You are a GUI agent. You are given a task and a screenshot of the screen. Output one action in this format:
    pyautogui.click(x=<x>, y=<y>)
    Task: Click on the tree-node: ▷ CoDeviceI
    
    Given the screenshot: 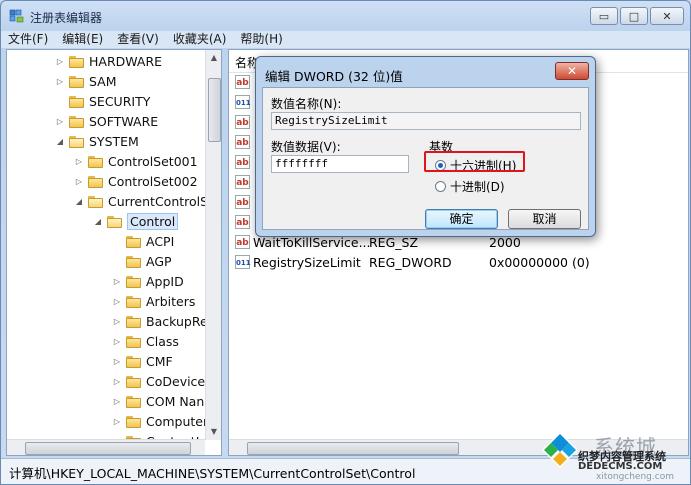 What is the action you would take?
    pyautogui.click(x=160, y=381)
    